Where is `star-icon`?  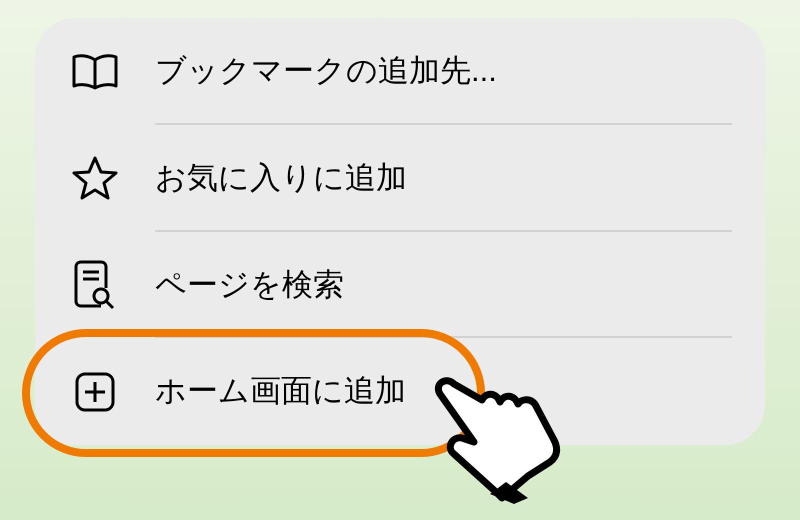
star-icon is located at coordinates (95, 178).